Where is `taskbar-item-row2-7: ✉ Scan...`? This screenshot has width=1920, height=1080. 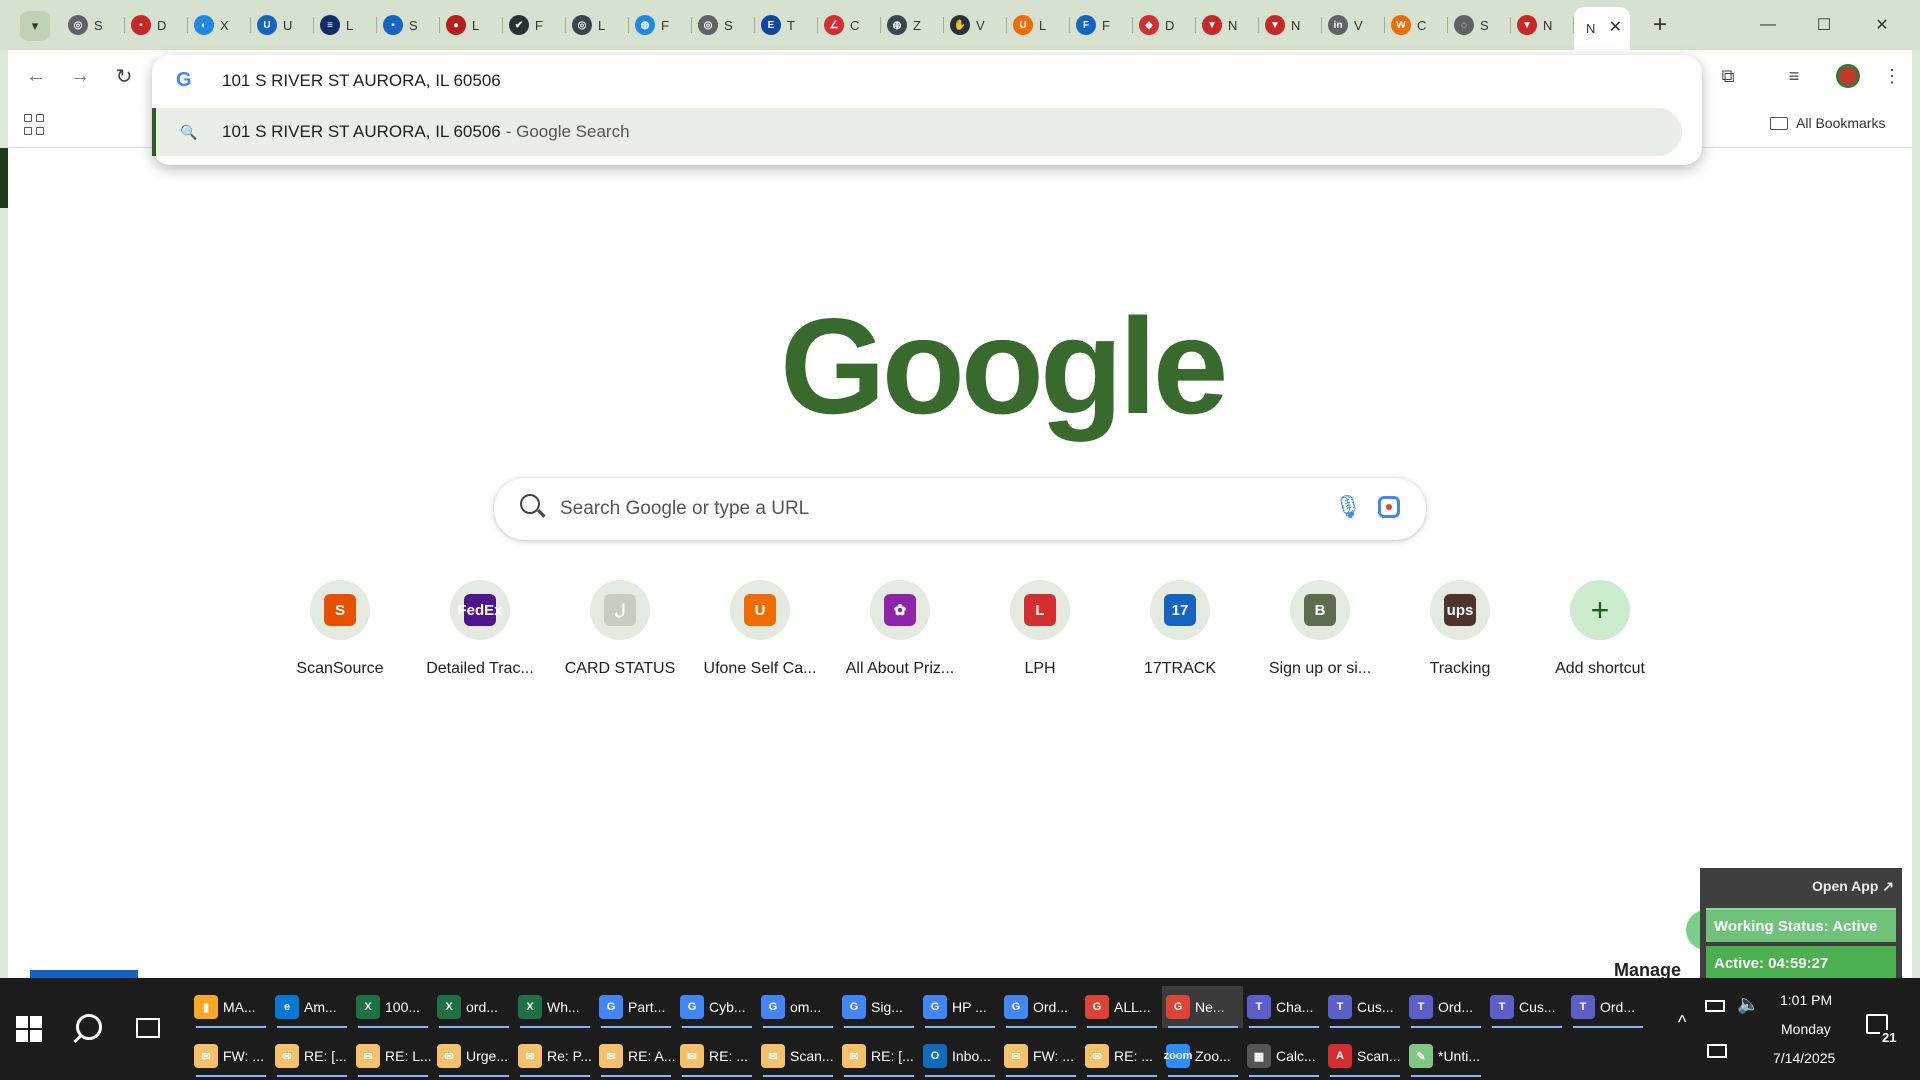
taskbar-item-row2-7: ✉ Scan... is located at coordinates (797, 1056).